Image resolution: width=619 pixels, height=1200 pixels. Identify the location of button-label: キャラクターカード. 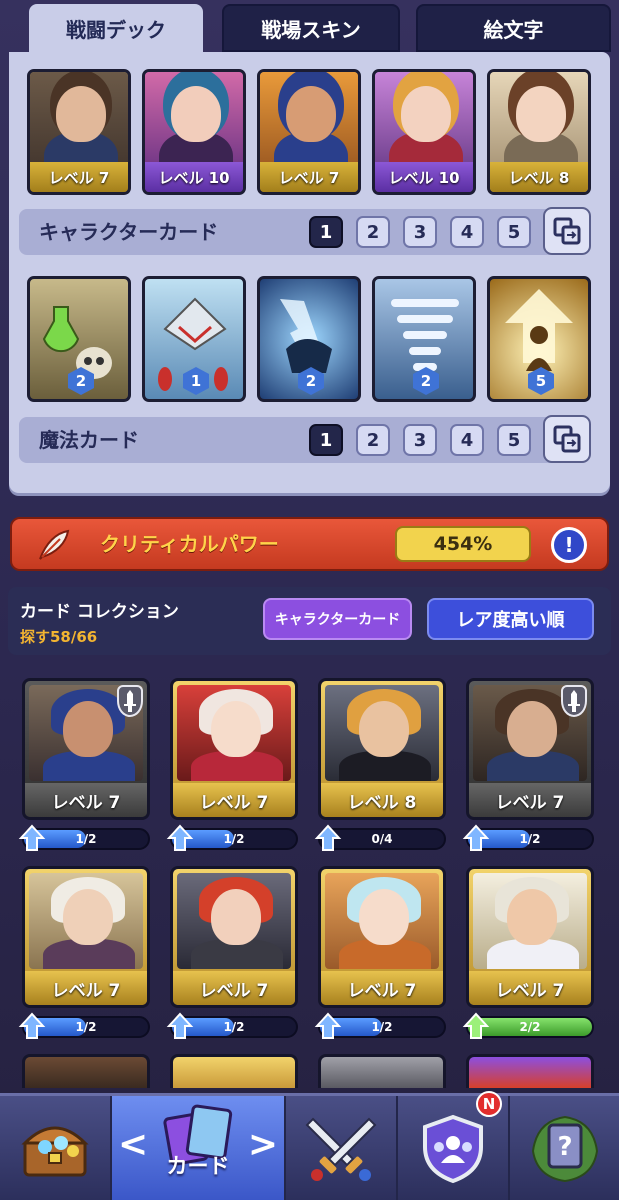
(337, 620).